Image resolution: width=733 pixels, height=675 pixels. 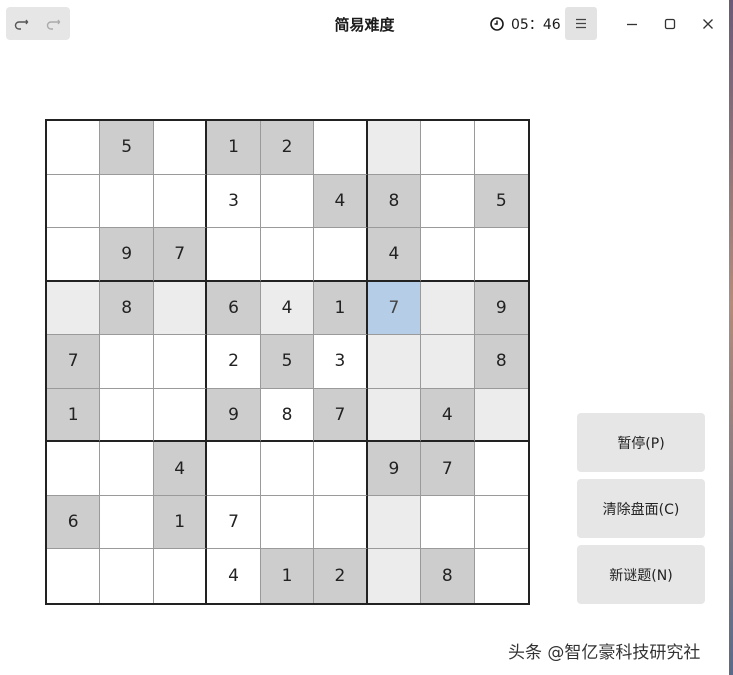 I want to click on close-button, so click(x=708, y=24).